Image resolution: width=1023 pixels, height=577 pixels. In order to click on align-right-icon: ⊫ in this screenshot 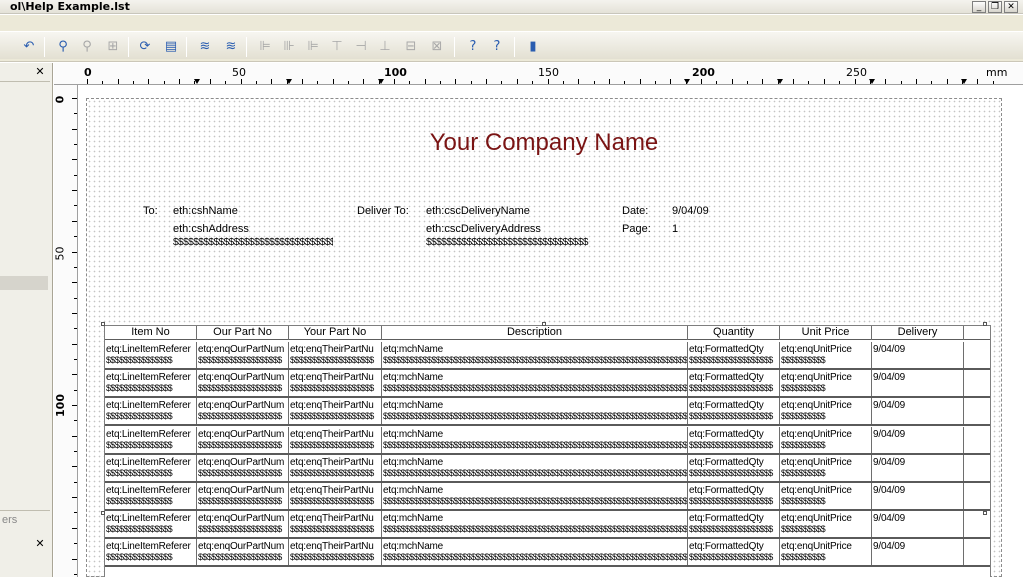, I will do `click(313, 47)`.